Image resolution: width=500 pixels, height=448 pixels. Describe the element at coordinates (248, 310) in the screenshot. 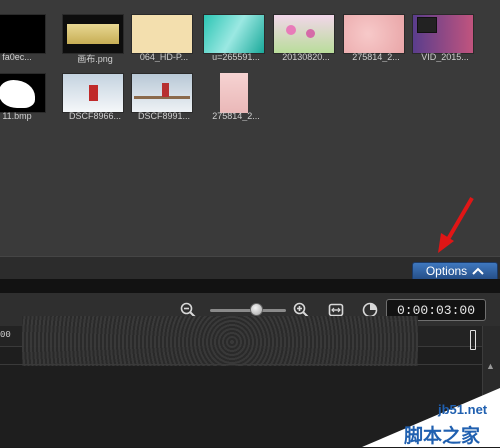

I see `zoom-slider-track` at that location.